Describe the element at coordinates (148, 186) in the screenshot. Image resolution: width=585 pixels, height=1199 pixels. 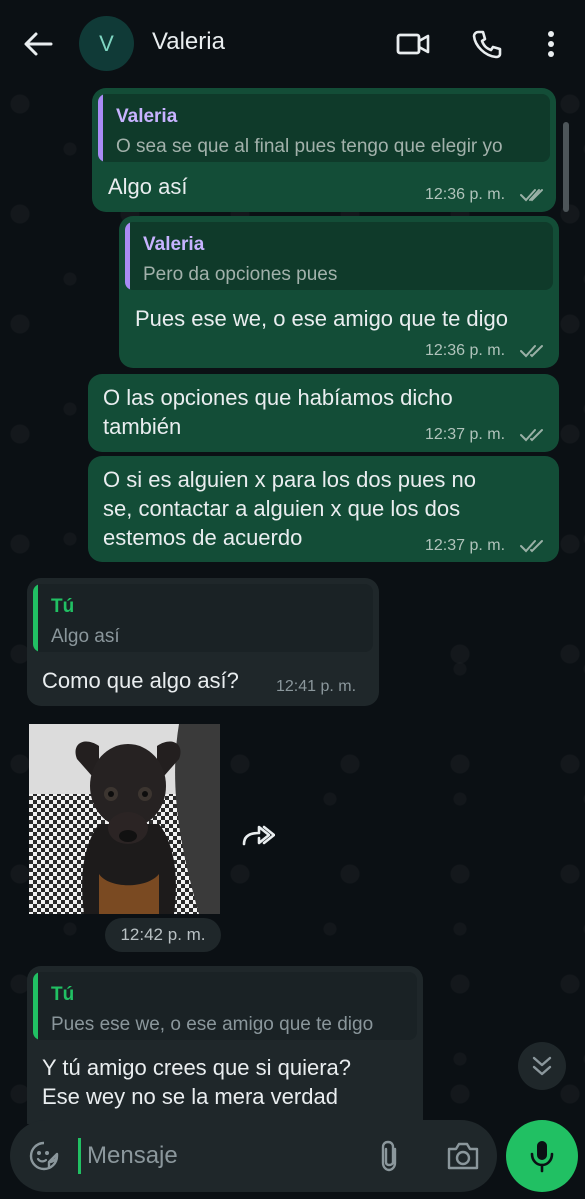
I see `message-text: Algo así` at that location.